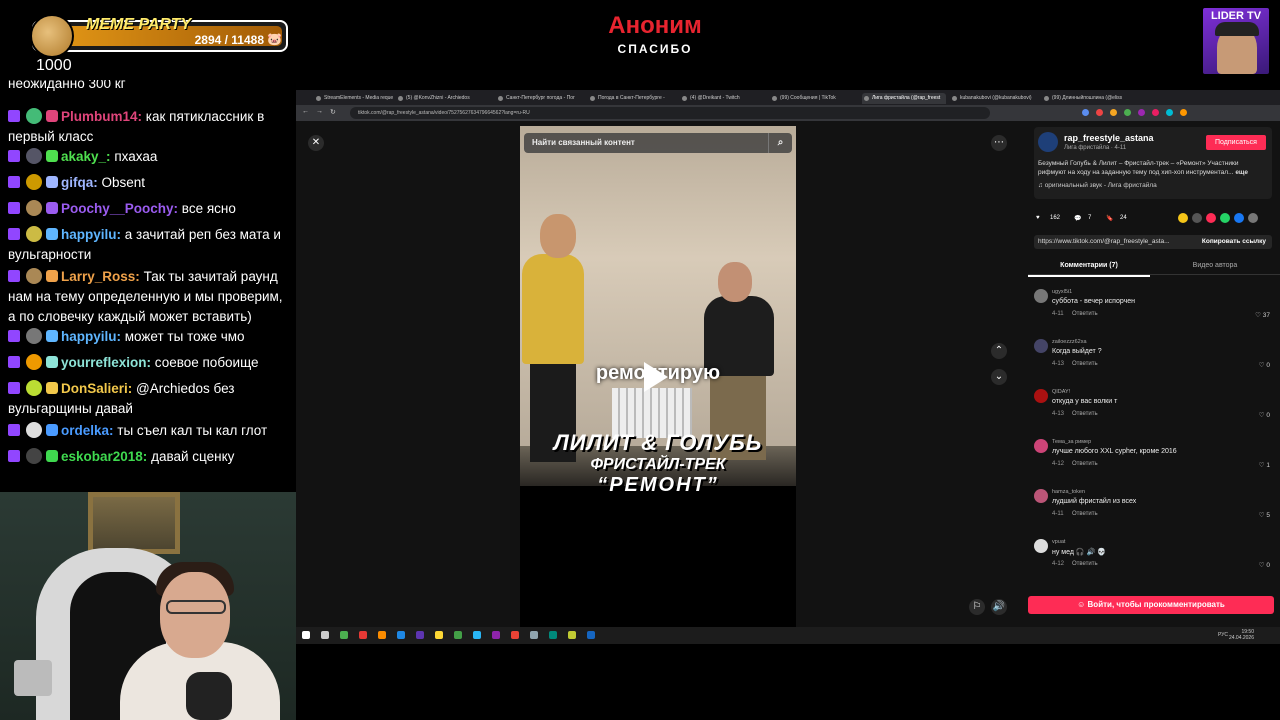  Describe the element at coordinates (1236, 142) in the screenshot. I see `follow-button: Подписаться` at that location.